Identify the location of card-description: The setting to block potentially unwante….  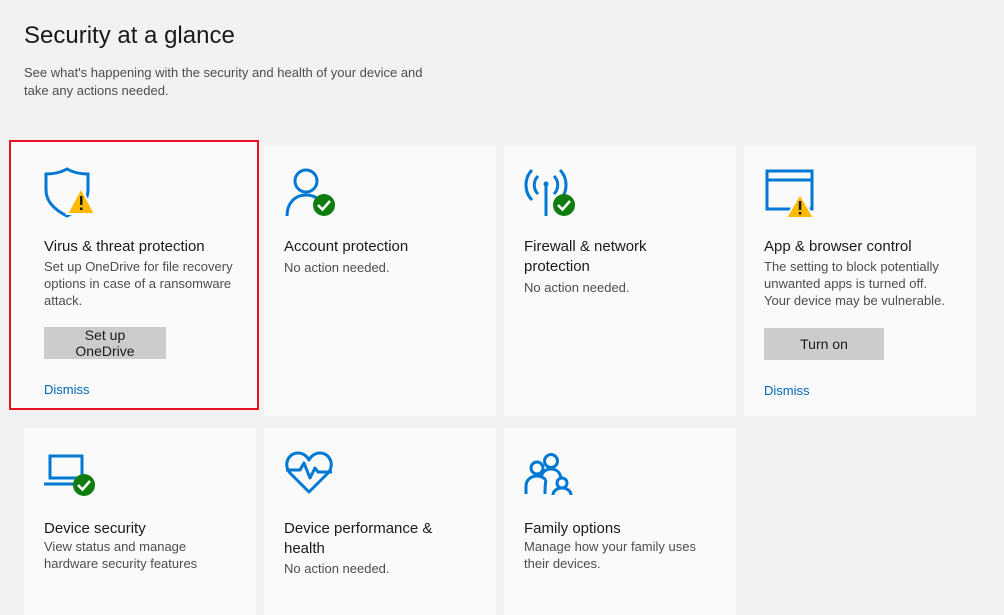
(854, 283).